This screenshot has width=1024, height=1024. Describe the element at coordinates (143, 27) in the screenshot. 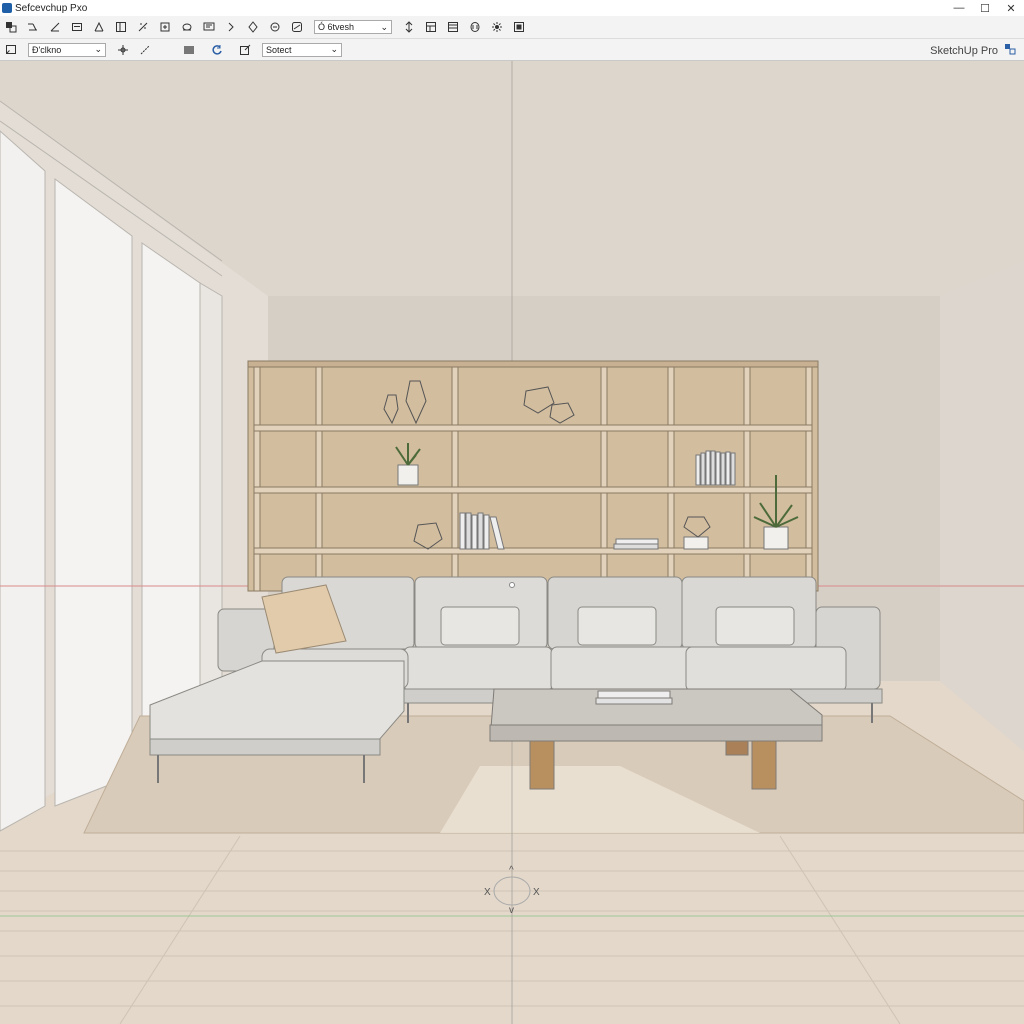

I see `tape-tool-icon` at that location.